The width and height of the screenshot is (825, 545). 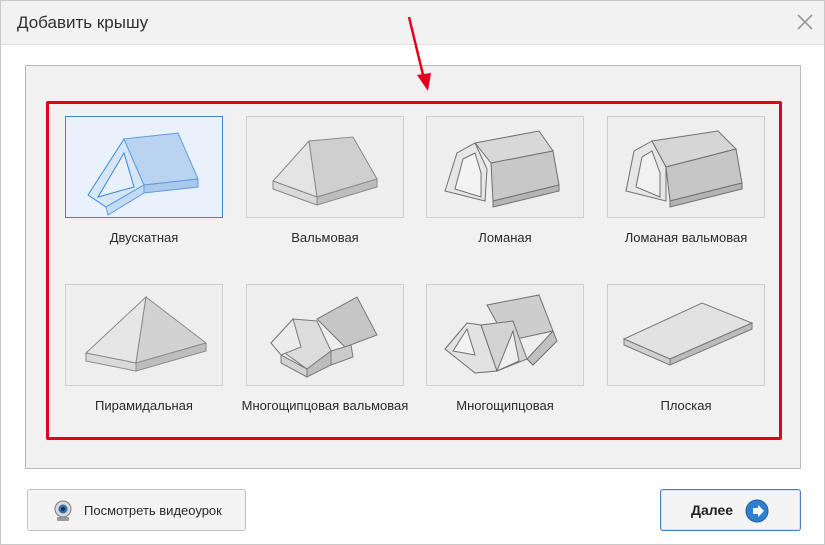 I want to click on roof-type-label: Многощипцовая вальмовая, so click(x=325, y=405).